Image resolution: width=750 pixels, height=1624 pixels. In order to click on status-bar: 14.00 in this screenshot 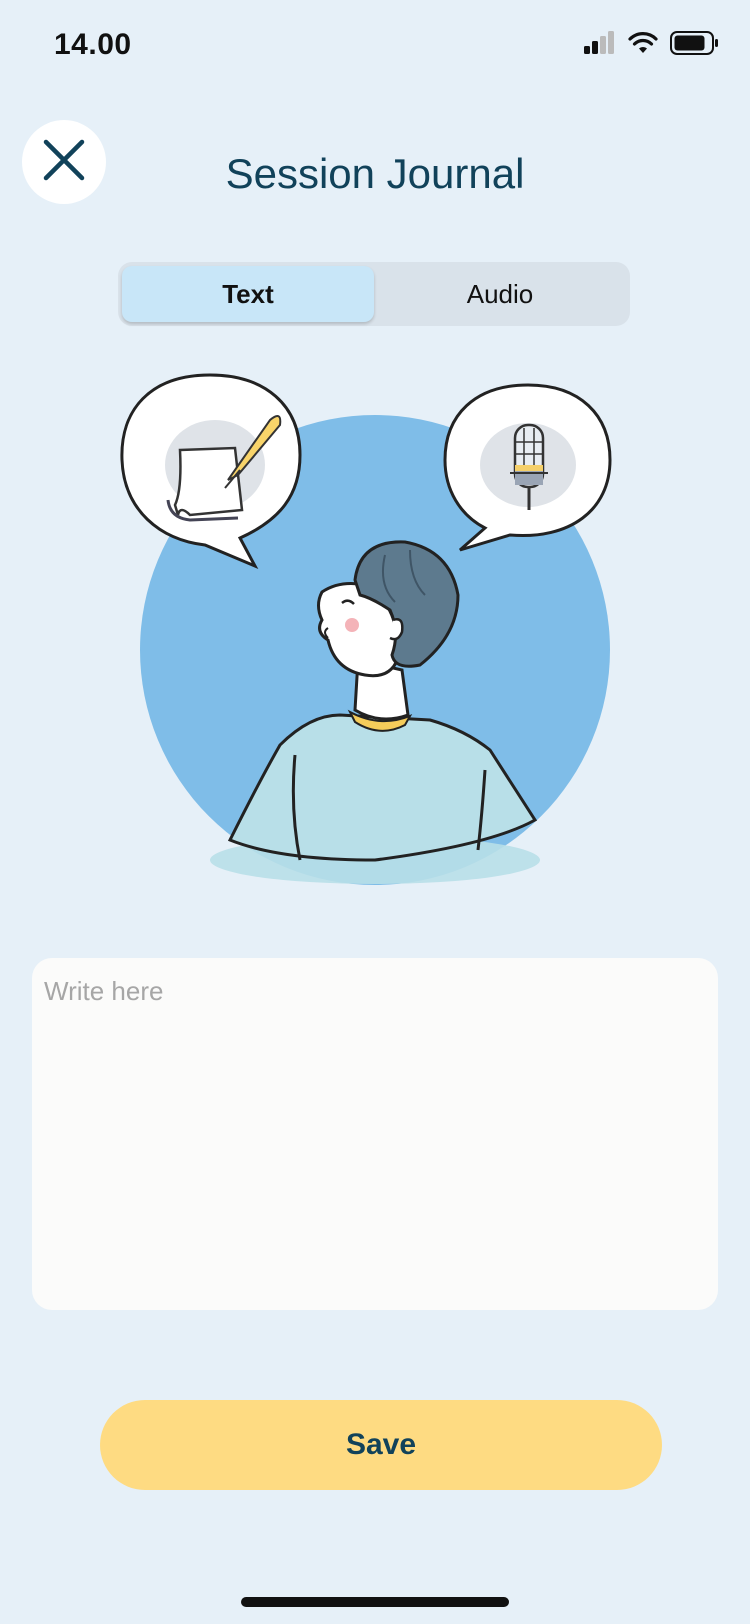, I will do `click(375, 45)`.